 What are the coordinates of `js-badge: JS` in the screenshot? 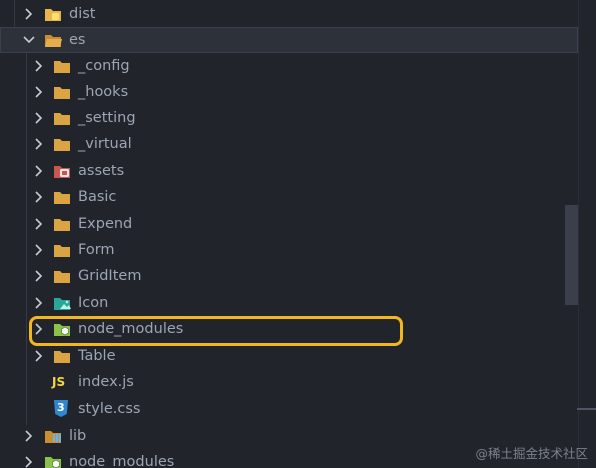 It's located at (59, 382).